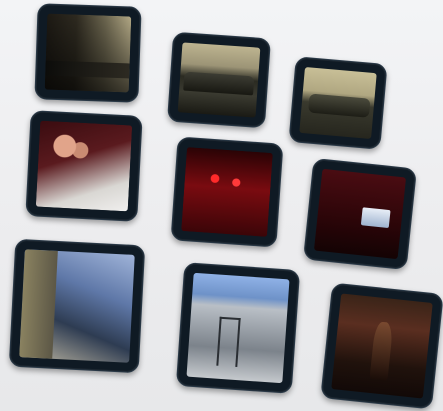 The image size is (443, 411). I want to click on laptop-in-red-room-photo-thumbnail, so click(360, 214).